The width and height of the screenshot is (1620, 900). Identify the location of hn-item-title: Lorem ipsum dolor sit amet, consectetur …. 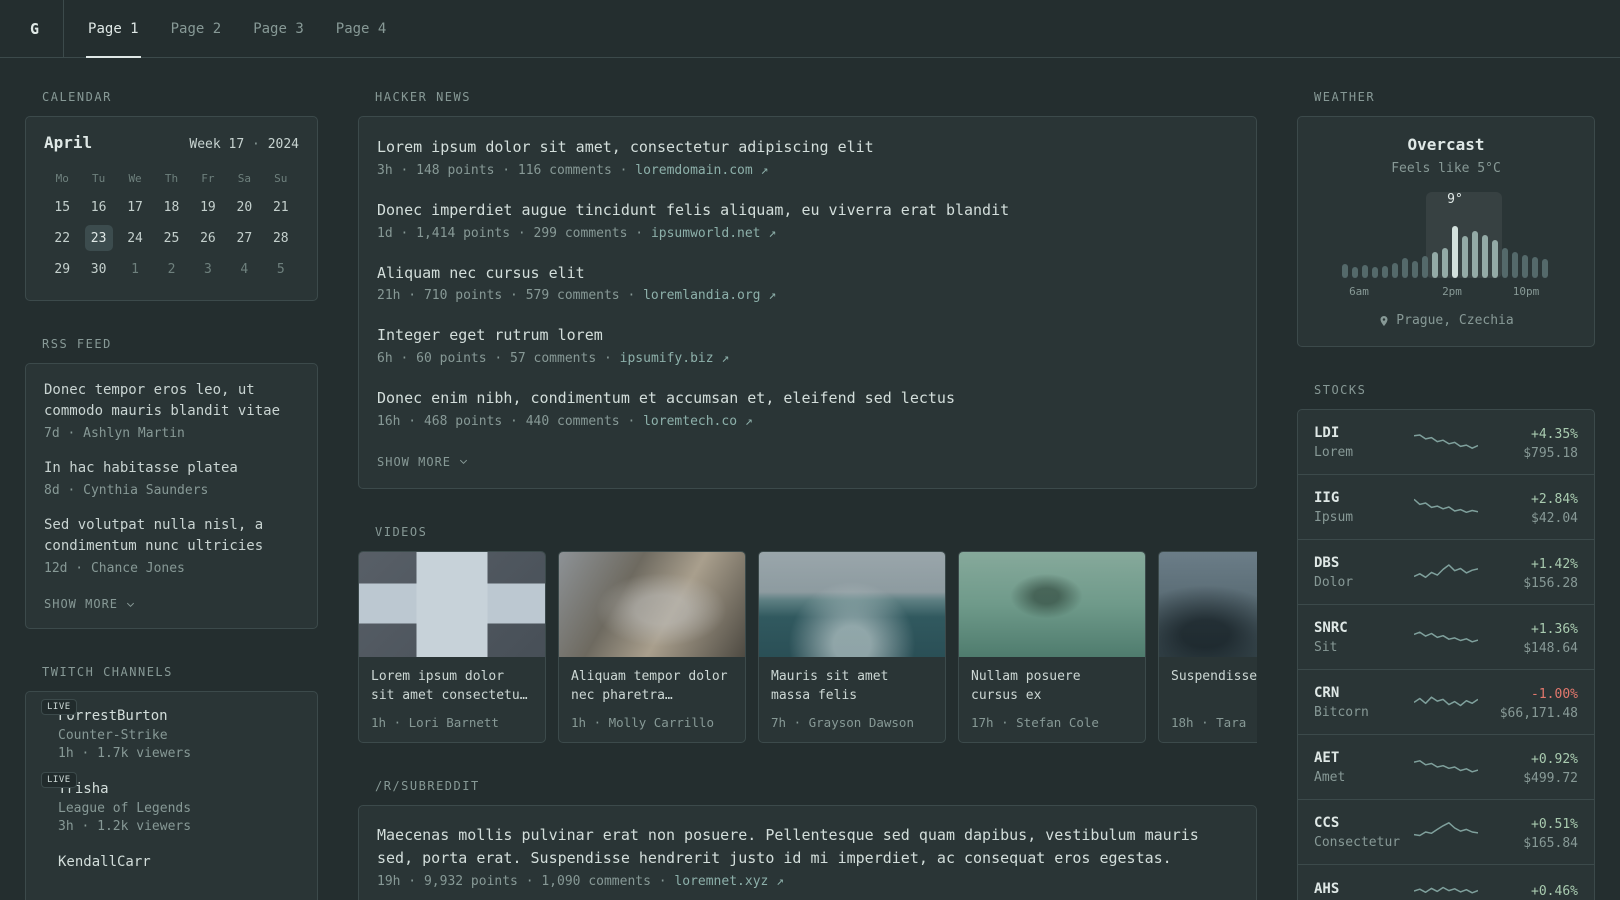
(807, 148).